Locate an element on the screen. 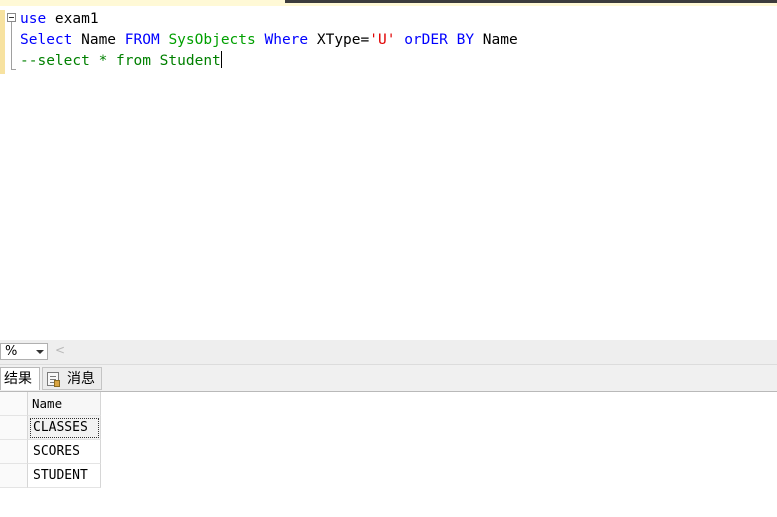 The height and width of the screenshot is (517, 777). code-token: 'U' is located at coordinates (382, 40).